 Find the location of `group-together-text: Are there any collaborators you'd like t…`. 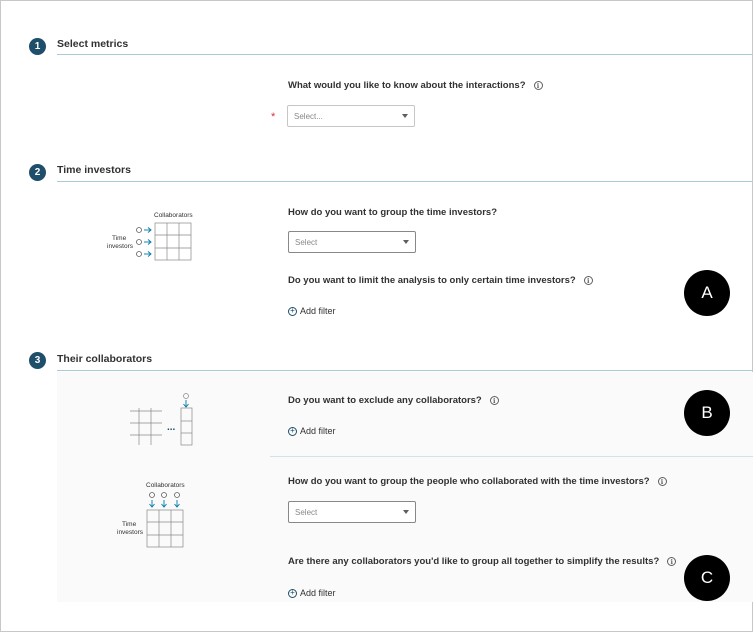

group-together-text: Are there any collaborators you'd like t… is located at coordinates (474, 561).